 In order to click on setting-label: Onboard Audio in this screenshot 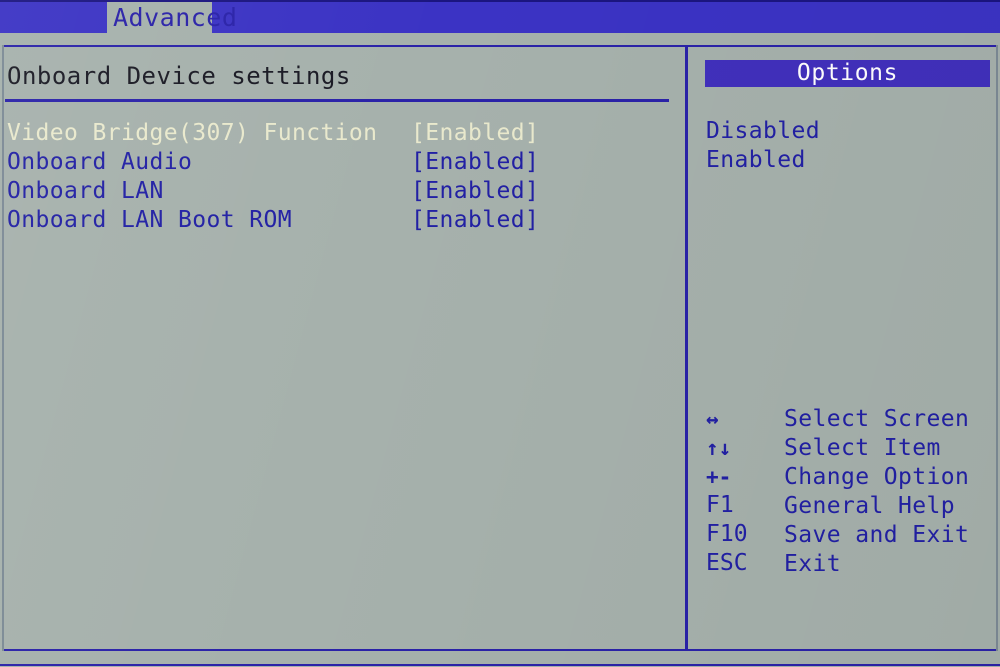, I will do `click(100, 162)`.